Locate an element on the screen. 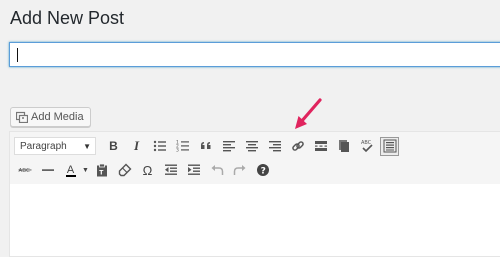 This screenshot has height=257, width=500. clear-formatting-button is located at coordinates (124, 170).